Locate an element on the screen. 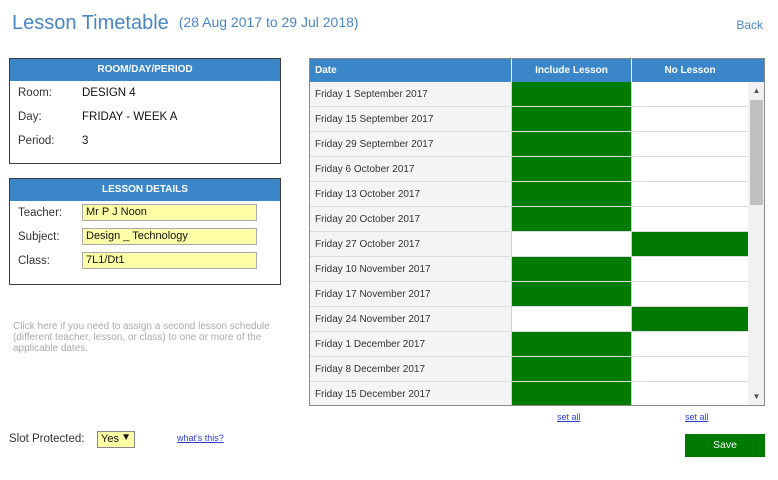 The height and width of the screenshot is (480, 778). room-row: Room: DESIGN 4 is located at coordinates (145, 93).